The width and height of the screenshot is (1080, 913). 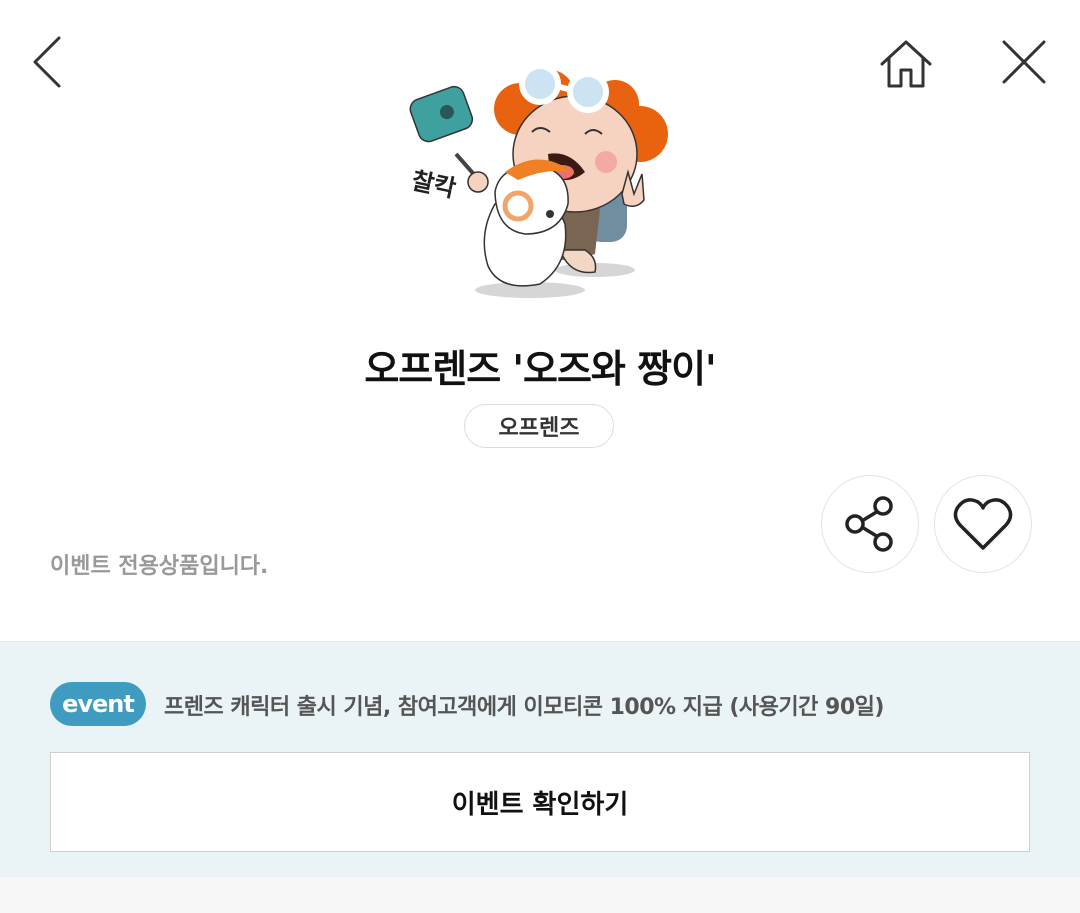 I want to click on emoticon-thumbnail: 찰칵, so click(x=540, y=179).